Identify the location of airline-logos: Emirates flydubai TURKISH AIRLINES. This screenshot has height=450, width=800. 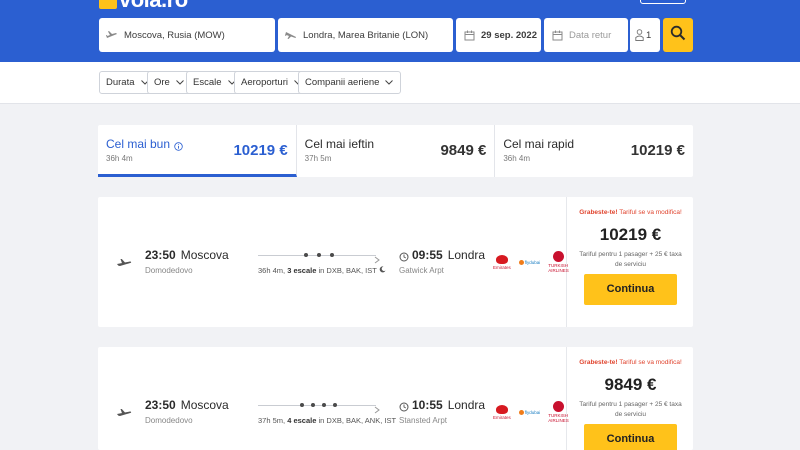
(531, 412).